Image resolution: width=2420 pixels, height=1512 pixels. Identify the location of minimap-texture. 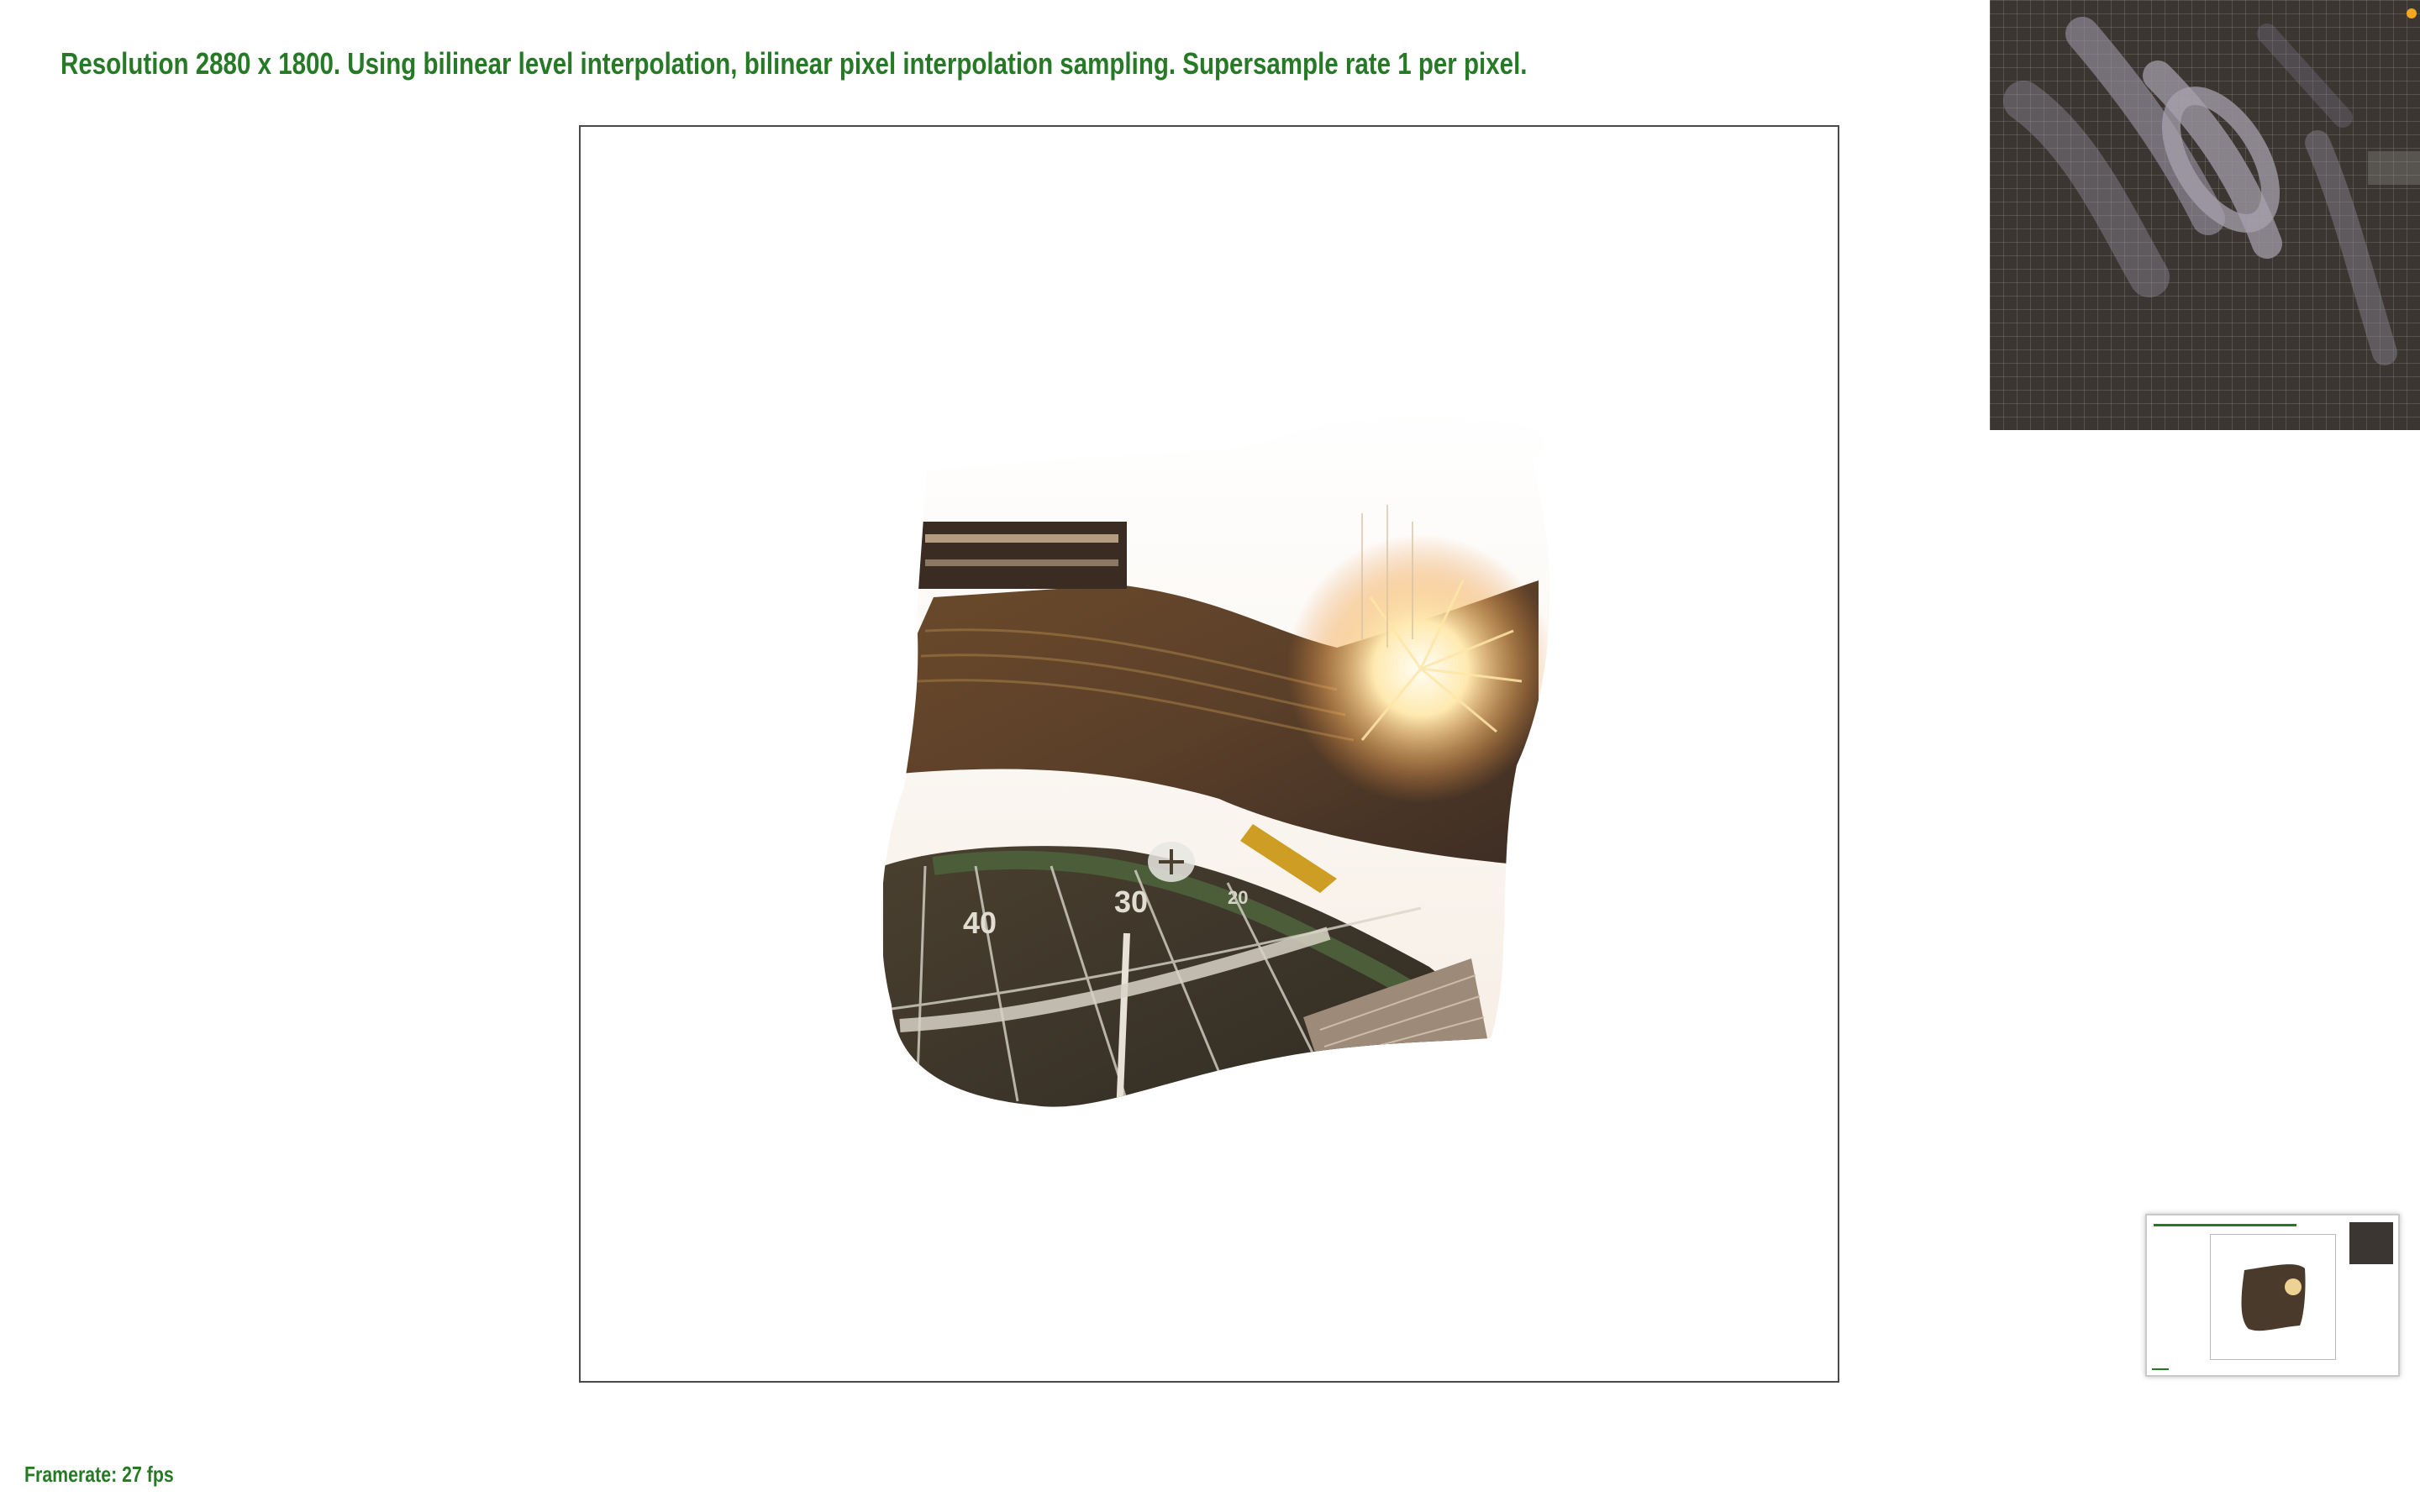
(2273, 1297).